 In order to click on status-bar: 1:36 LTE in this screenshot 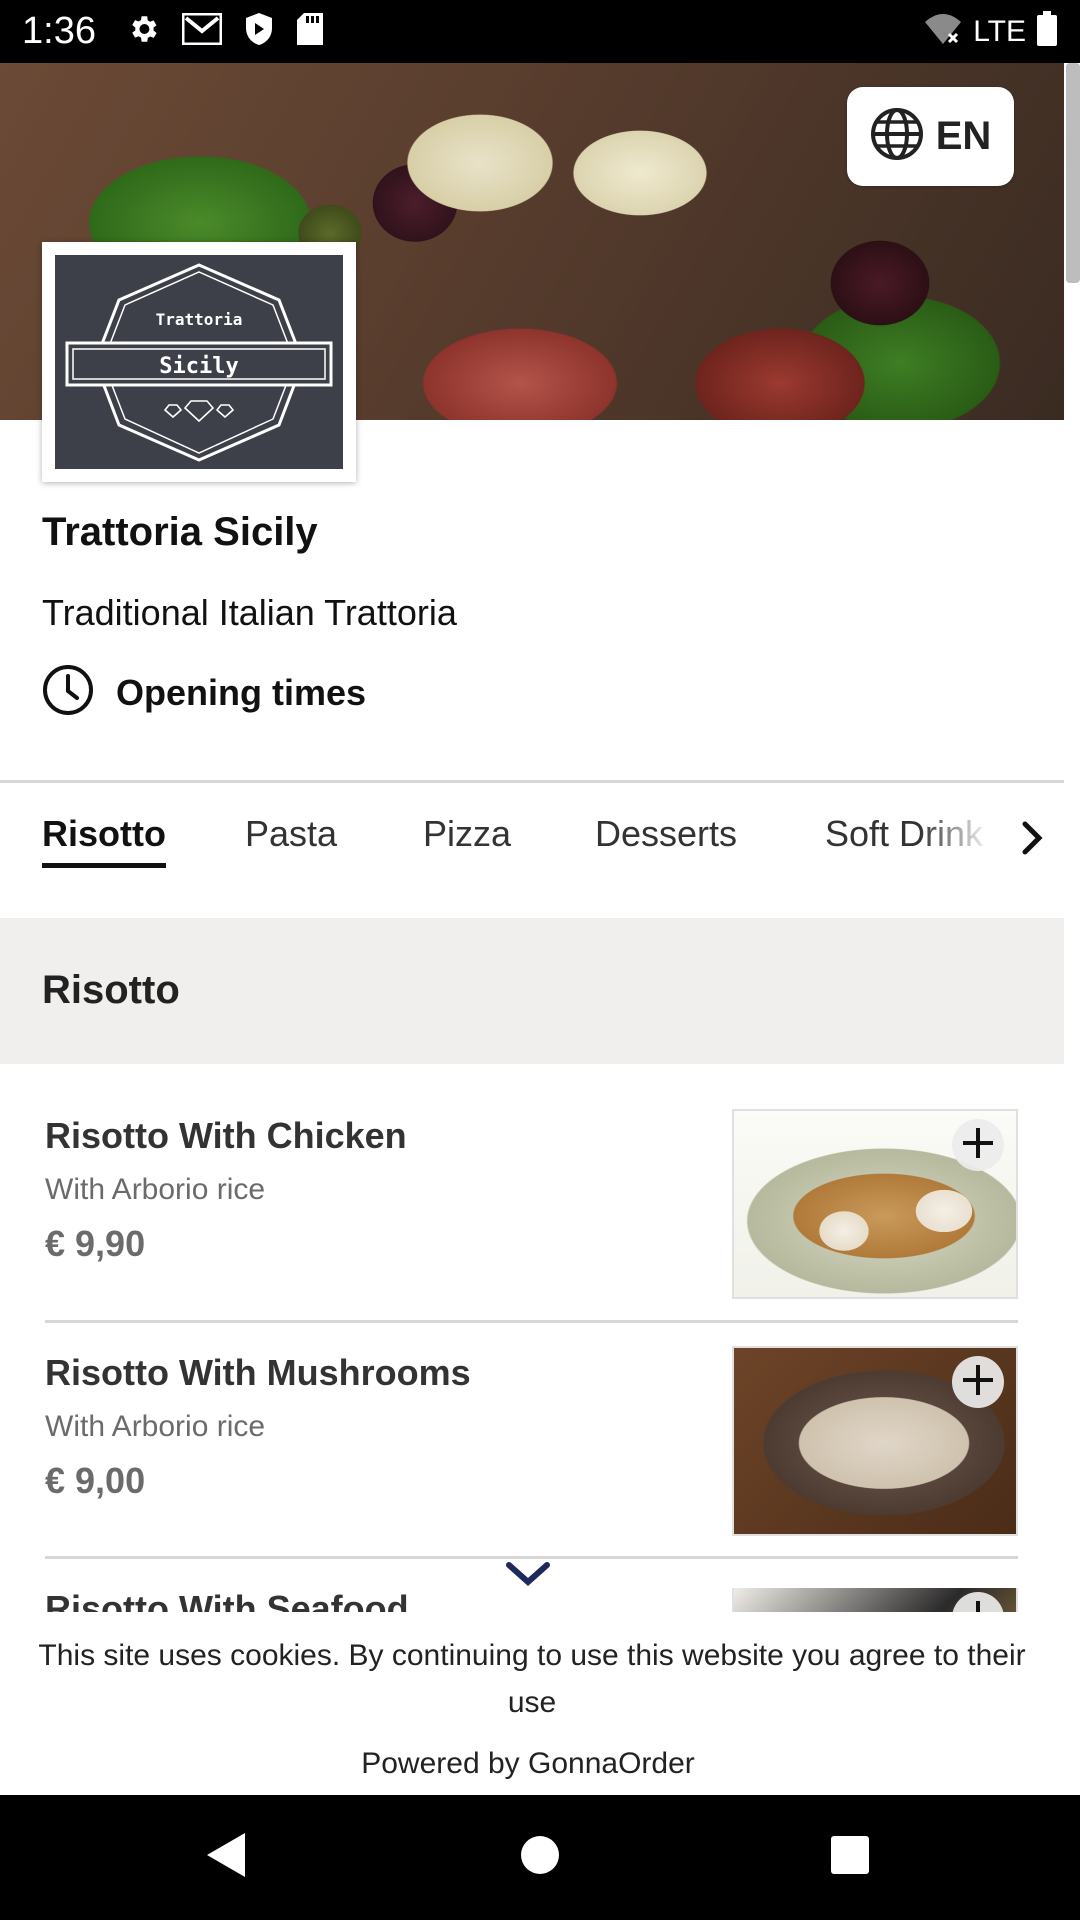, I will do `click(540, 31)`.